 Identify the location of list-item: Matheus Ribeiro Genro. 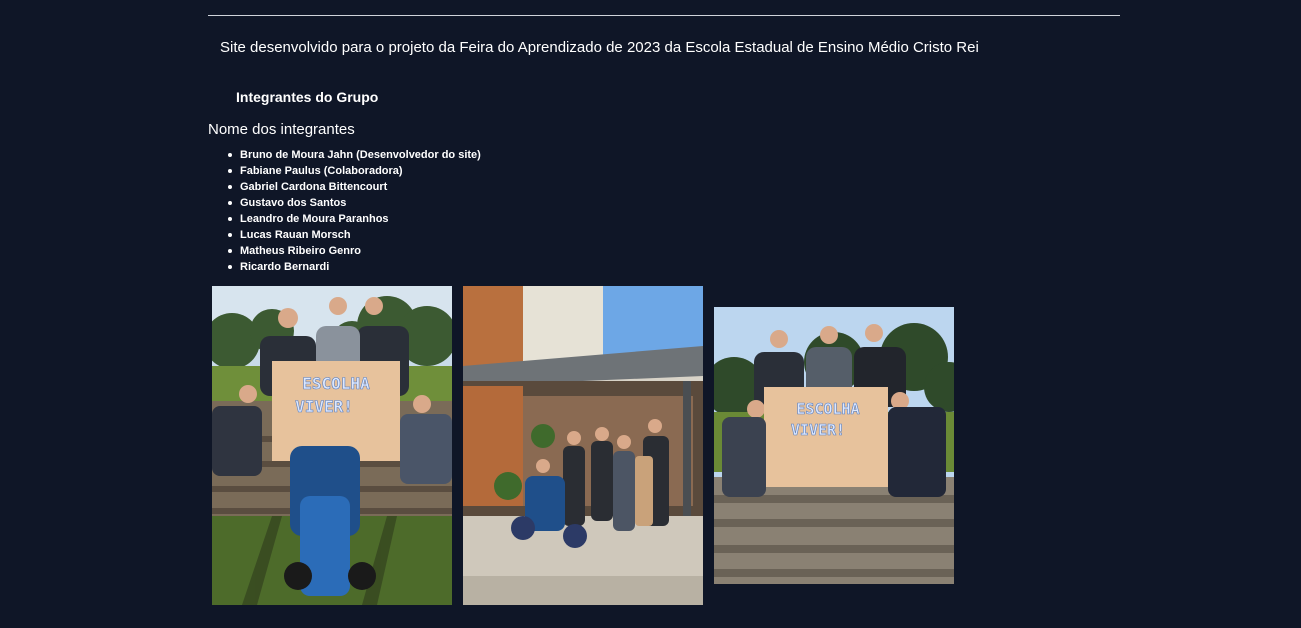
(354, 251).